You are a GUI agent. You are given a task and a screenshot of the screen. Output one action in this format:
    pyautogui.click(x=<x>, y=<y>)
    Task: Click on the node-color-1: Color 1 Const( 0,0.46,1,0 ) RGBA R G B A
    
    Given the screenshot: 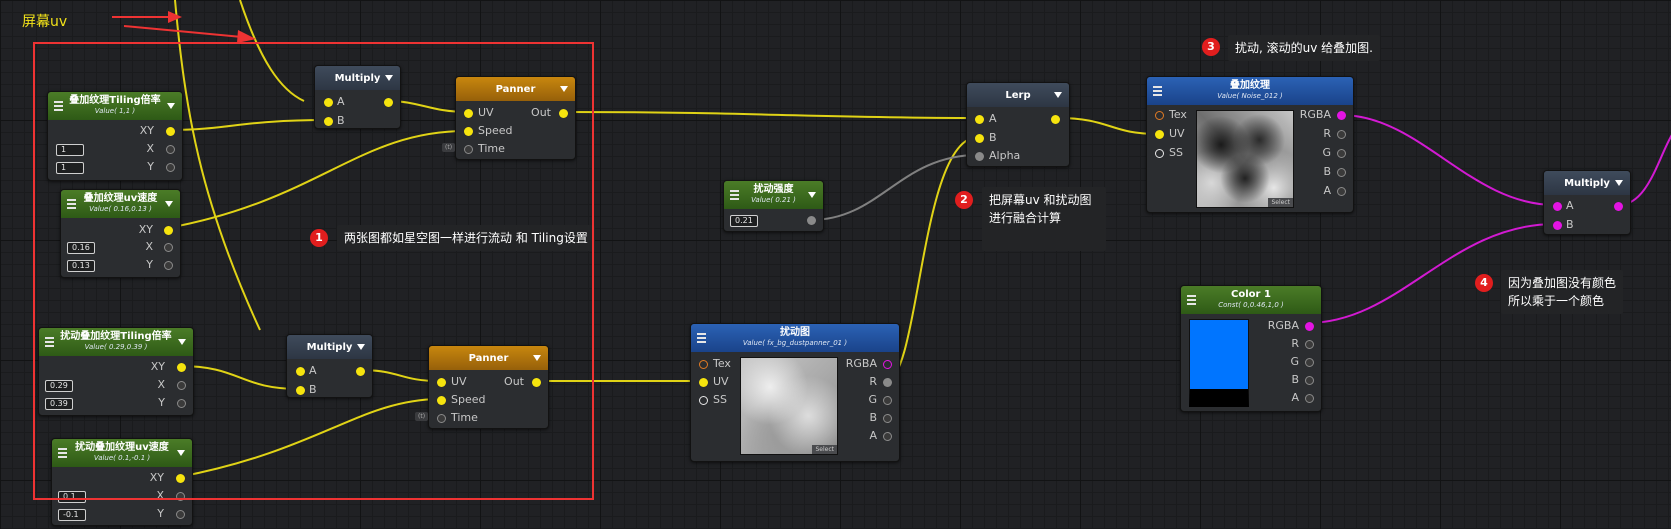 What is the action you would take?
    pyautogui.click(x=1251, y=348)
    